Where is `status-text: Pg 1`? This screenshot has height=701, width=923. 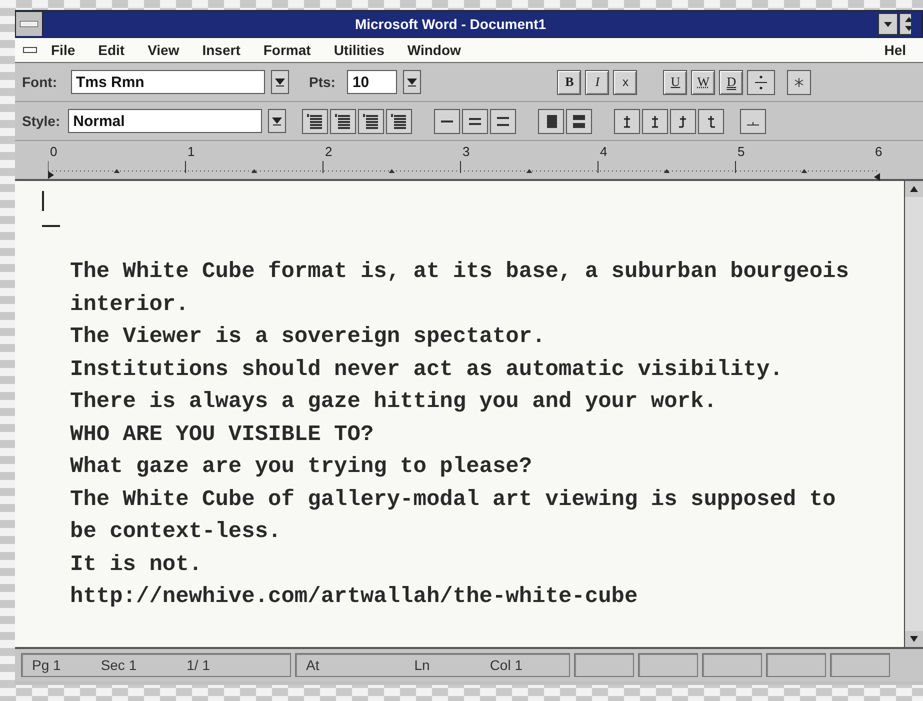 status-text: Pg 1 is located at coordinates (46, 665).